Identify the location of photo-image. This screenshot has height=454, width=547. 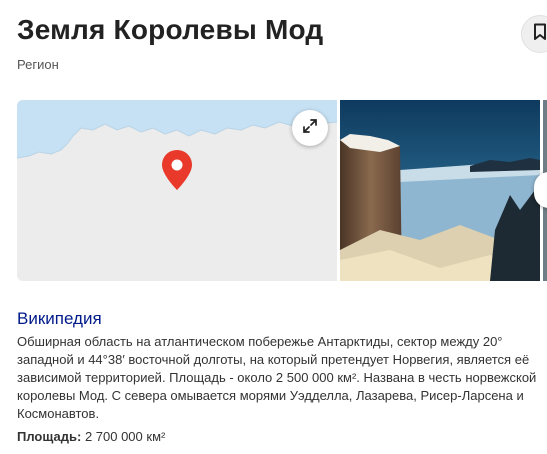
(440, 190).